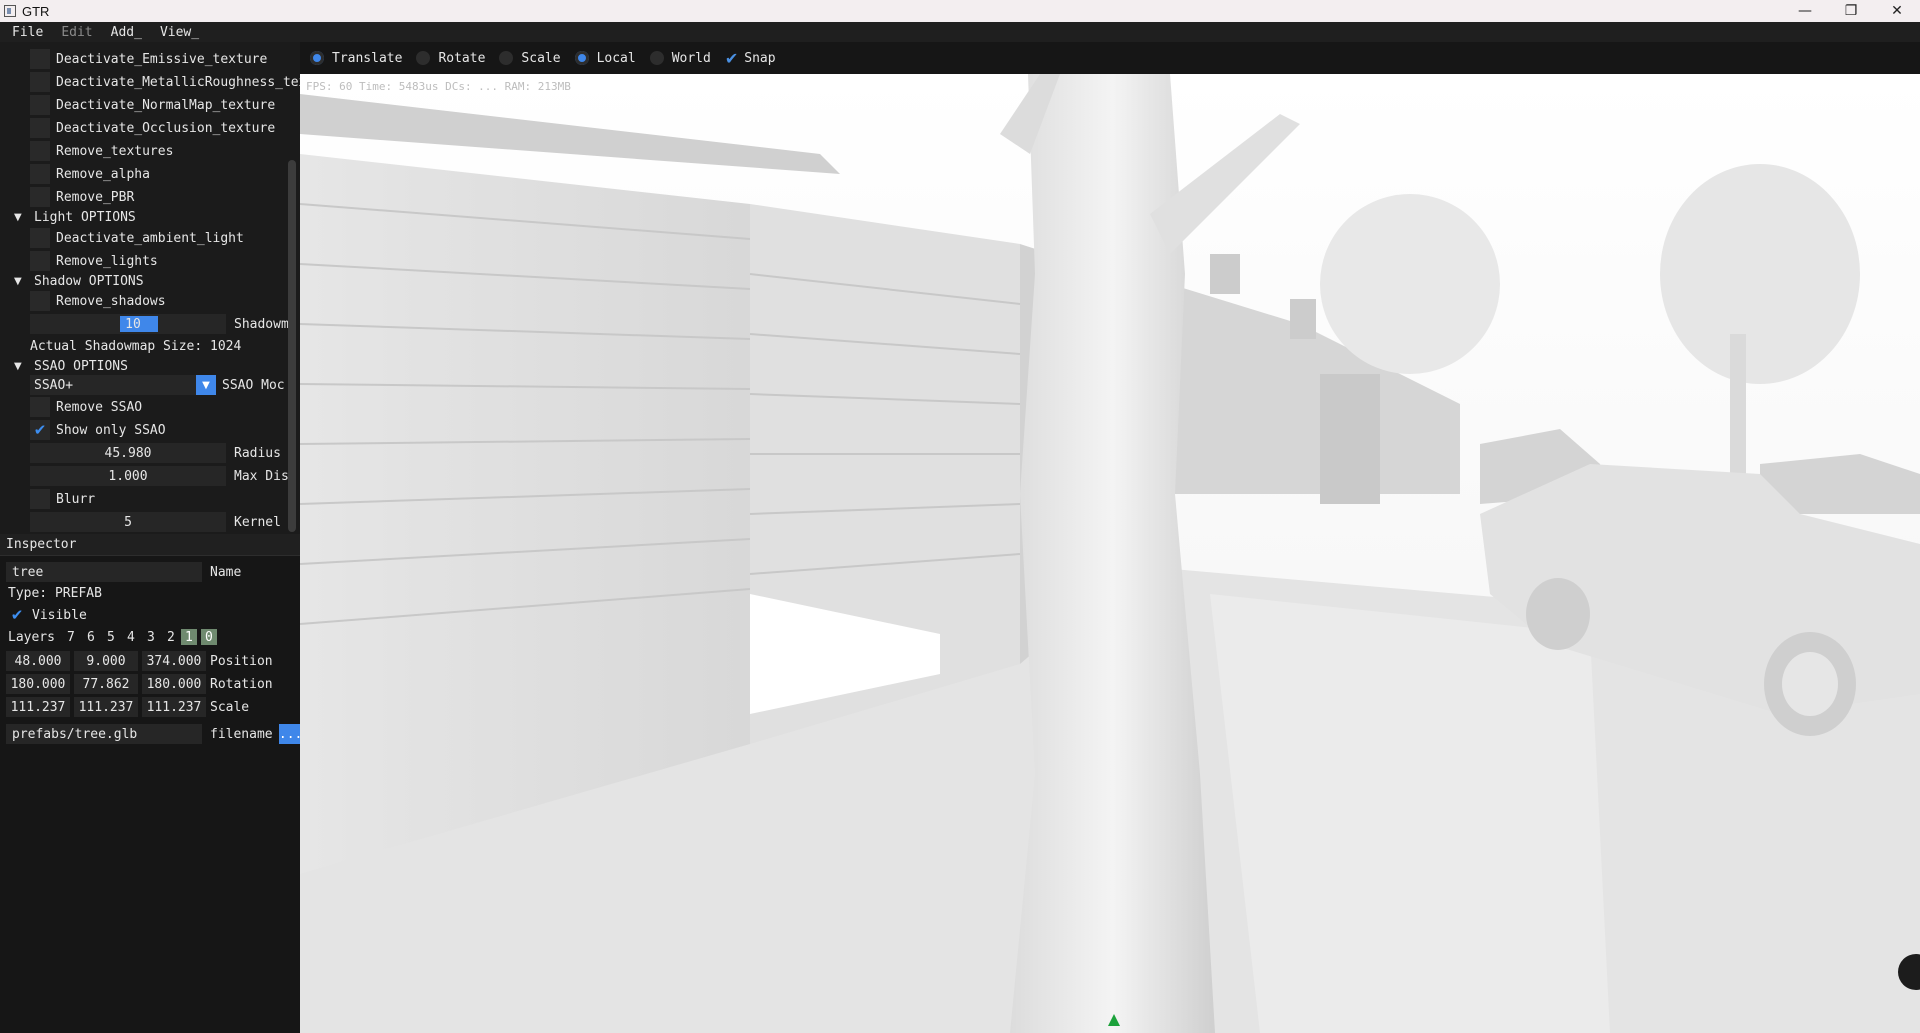 Image resolution: width=1920 pixels, height=1033 pixels. I want to click on app-icon, so click(10, 11).